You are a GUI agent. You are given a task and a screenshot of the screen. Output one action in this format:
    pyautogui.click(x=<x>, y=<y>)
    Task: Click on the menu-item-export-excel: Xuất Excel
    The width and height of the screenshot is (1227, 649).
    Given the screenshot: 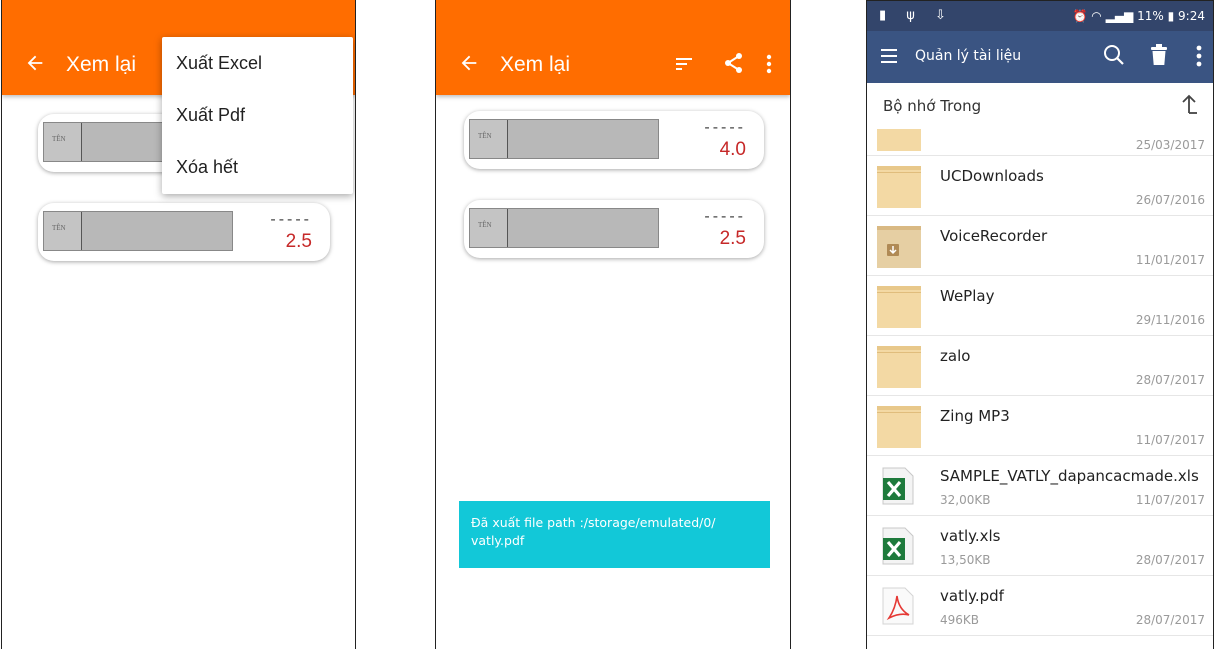 What is the action you would take?
    pyautogui.click(x=219, y=63)
    